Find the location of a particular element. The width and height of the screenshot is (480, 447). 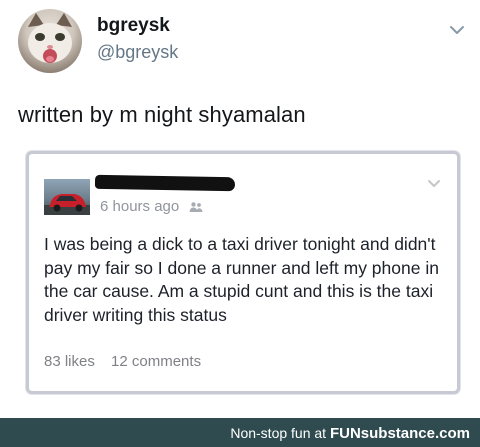

car-image is located at coordinates (67, 204).